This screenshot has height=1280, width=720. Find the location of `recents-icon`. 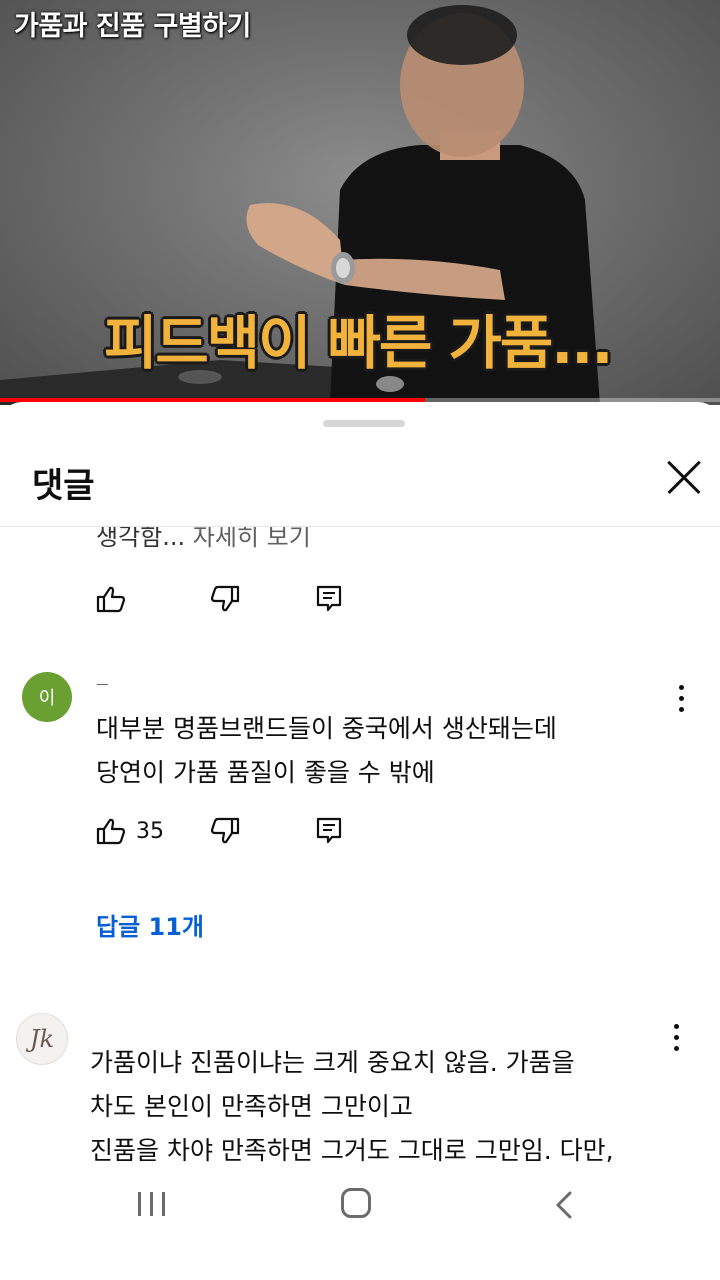

recents-icon is located at coordinates (151, 1204).